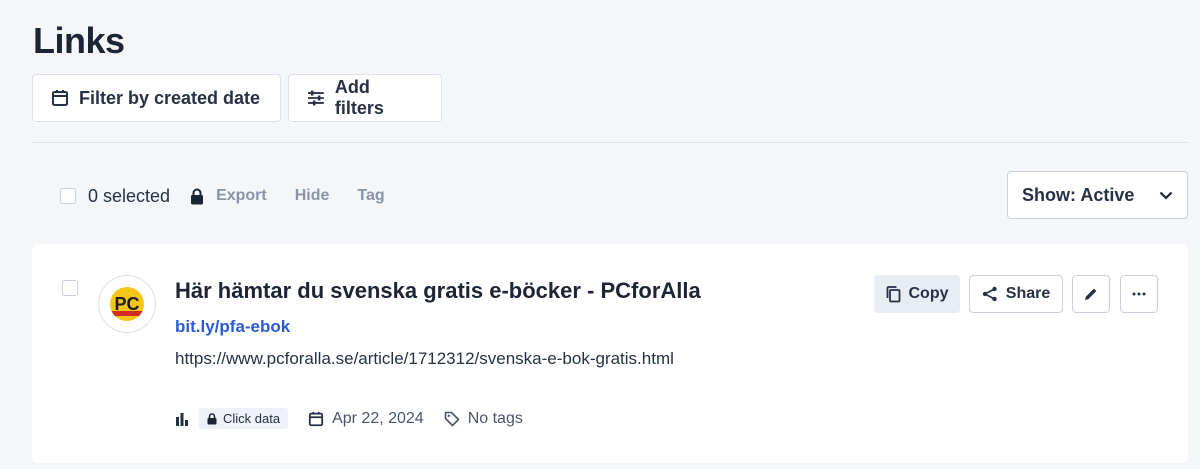  I want to click on copy-button: Copy, so click(917, 294).